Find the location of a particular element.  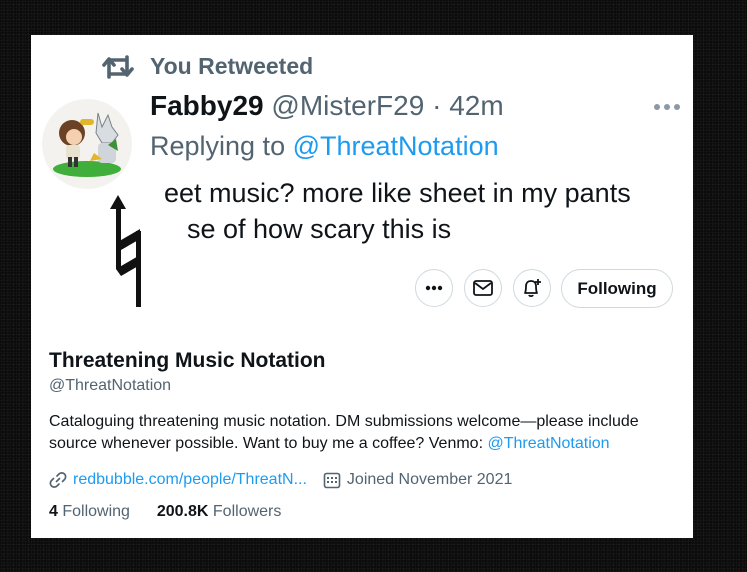

followers-label: Followers is located at coordinates (247, 511).